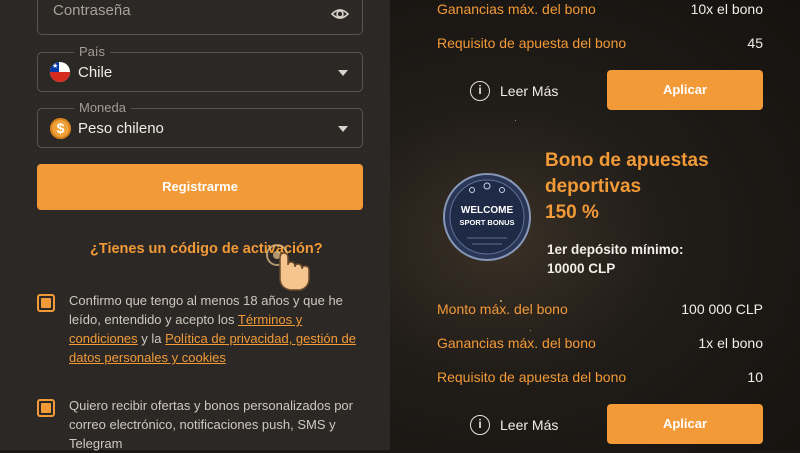 This screenshot has height=453, width=800. What do you see at coordinates (200, 17) in the screenshot?
I see `password-field: Contraseña` at bounding box center [200, 17].